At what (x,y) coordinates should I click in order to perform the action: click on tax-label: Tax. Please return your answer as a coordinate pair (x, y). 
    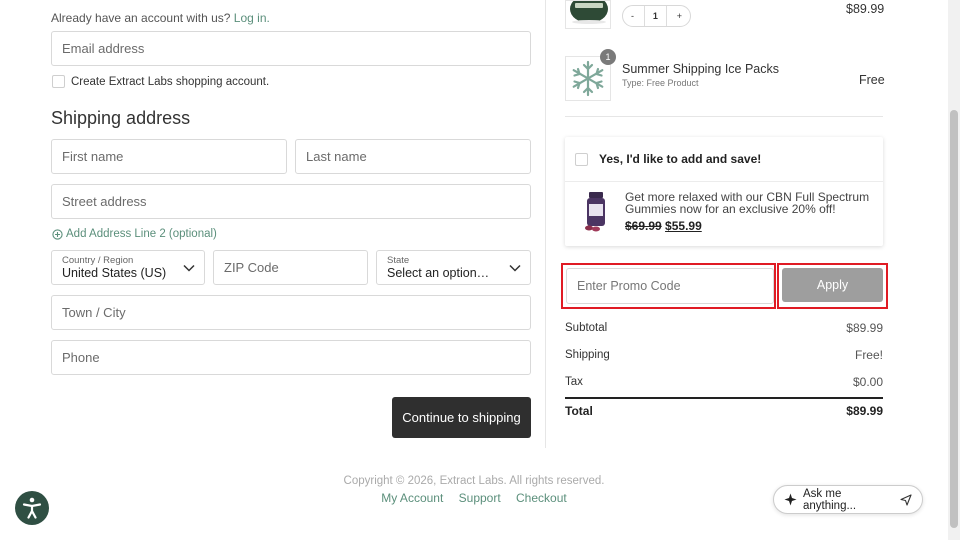
    Looking at the image, I should click on (574, 382).